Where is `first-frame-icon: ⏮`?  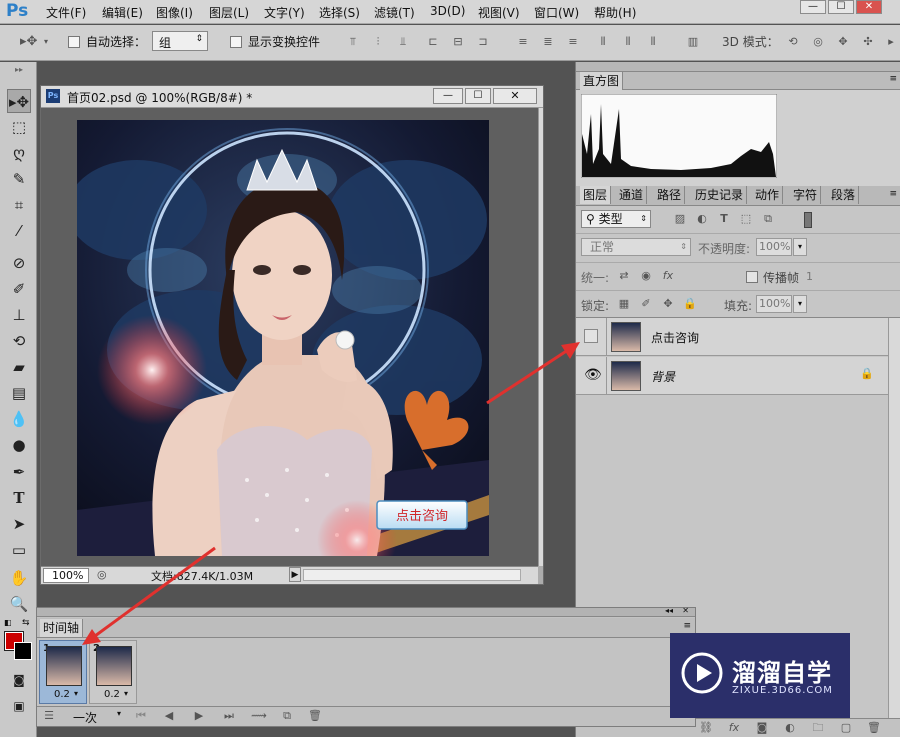
first-frame-icon: ⏮ is located at coordinates (141, 716).